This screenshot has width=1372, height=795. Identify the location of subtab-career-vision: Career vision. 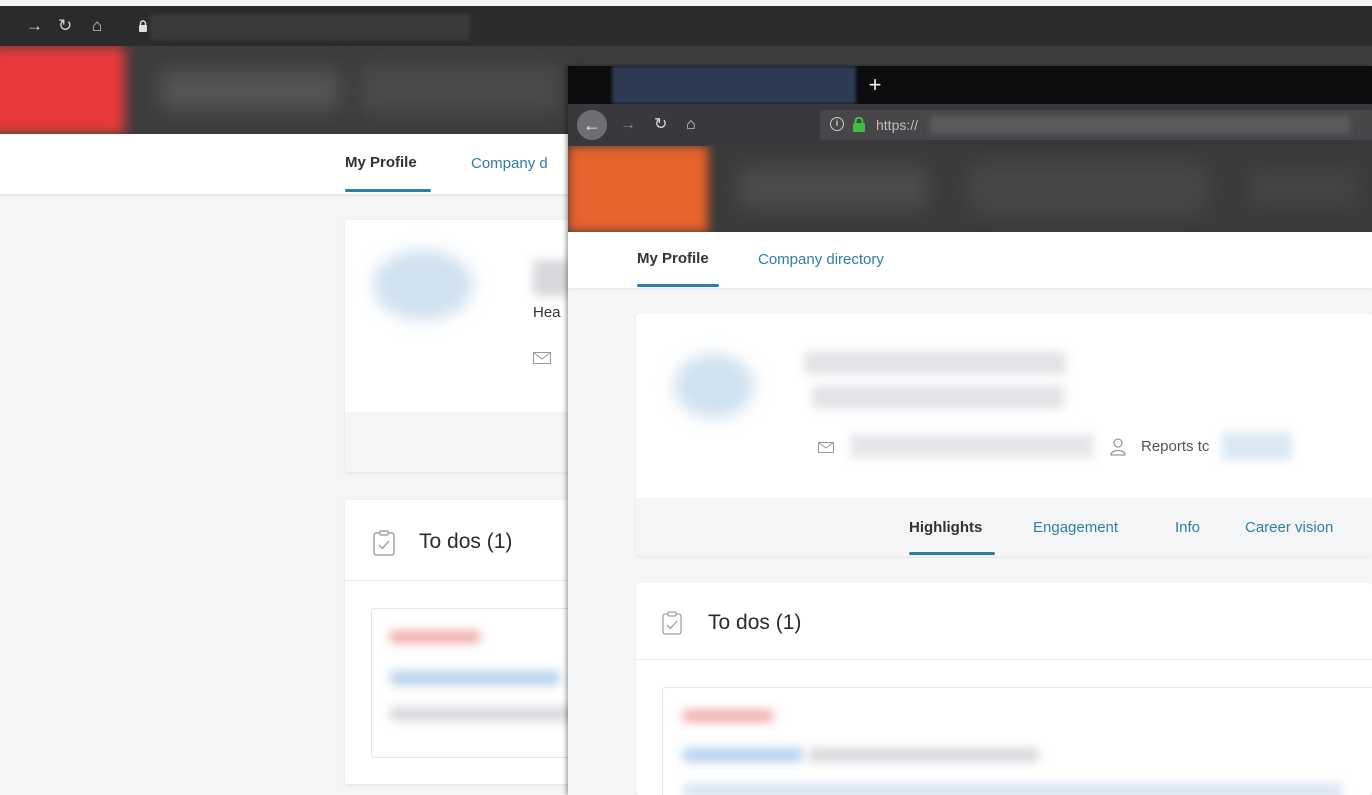
(1289, 527).